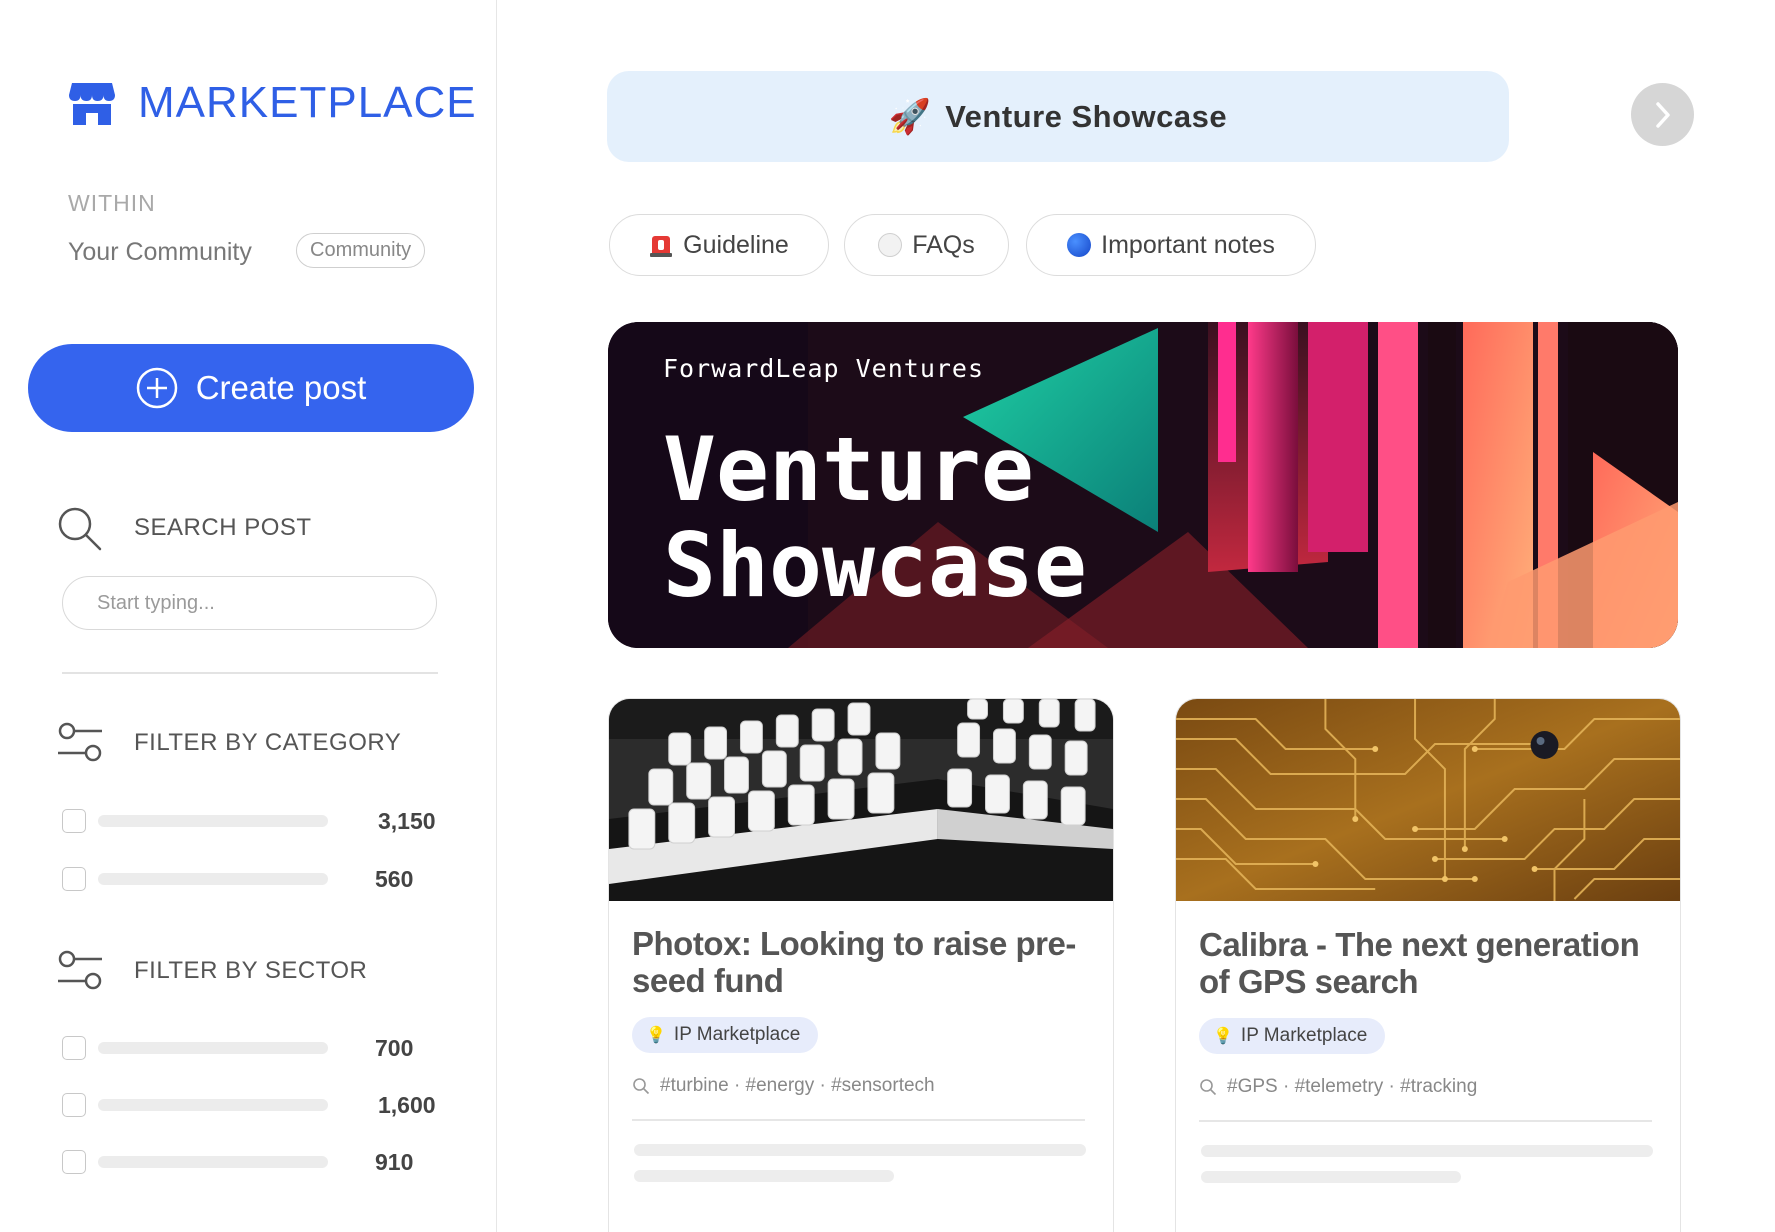  I want to click on sidebar-divider, so click(250, 673).